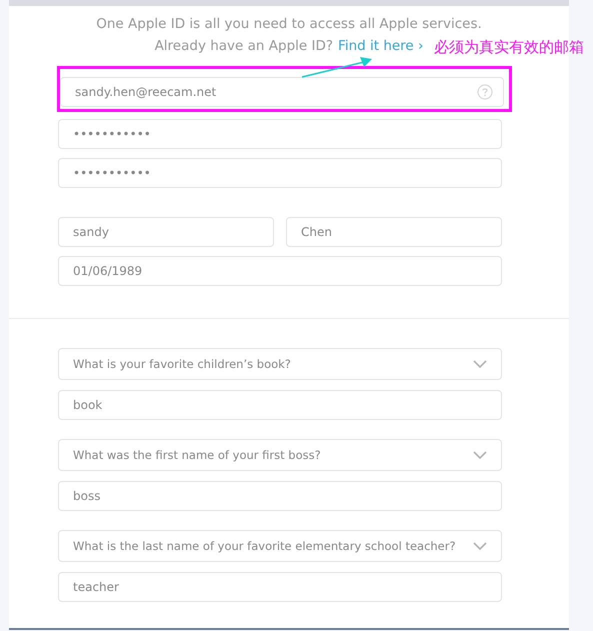 Image resolution: width=593 pixels, height=631 pixels. What do you see at coordinates (509, 47) in the screenshot?
I see `annotation-text: 必须为真实有效的邮箱` at bounding box center [509, 47].